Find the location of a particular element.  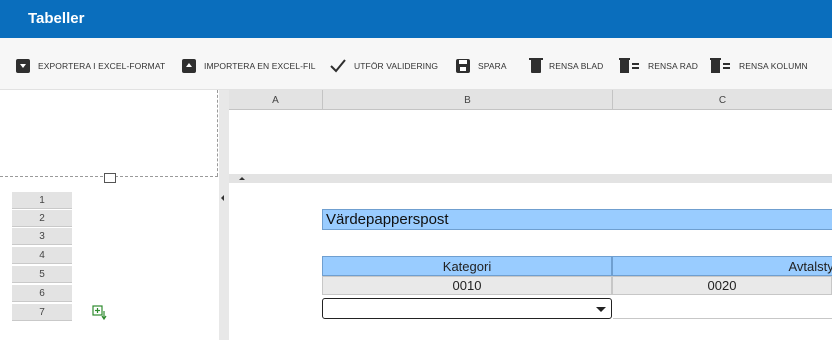

row-header-5: 5 is located at coordinates (42, 274).